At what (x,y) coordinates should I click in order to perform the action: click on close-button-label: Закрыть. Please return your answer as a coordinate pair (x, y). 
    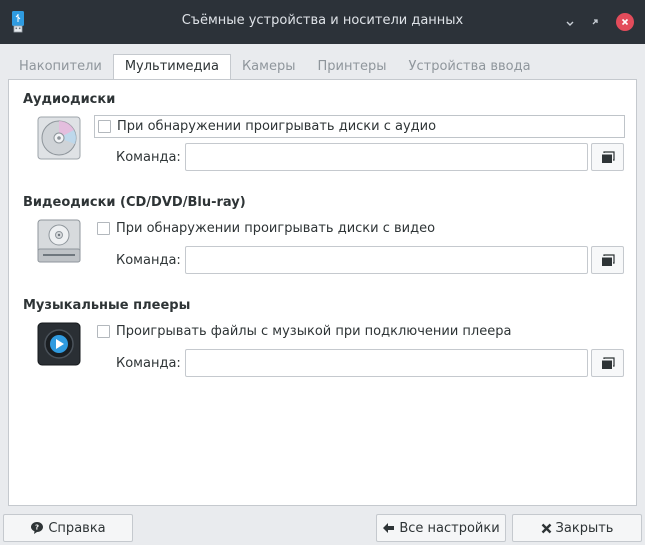
    Looking at the image, I should click on (584, 528).